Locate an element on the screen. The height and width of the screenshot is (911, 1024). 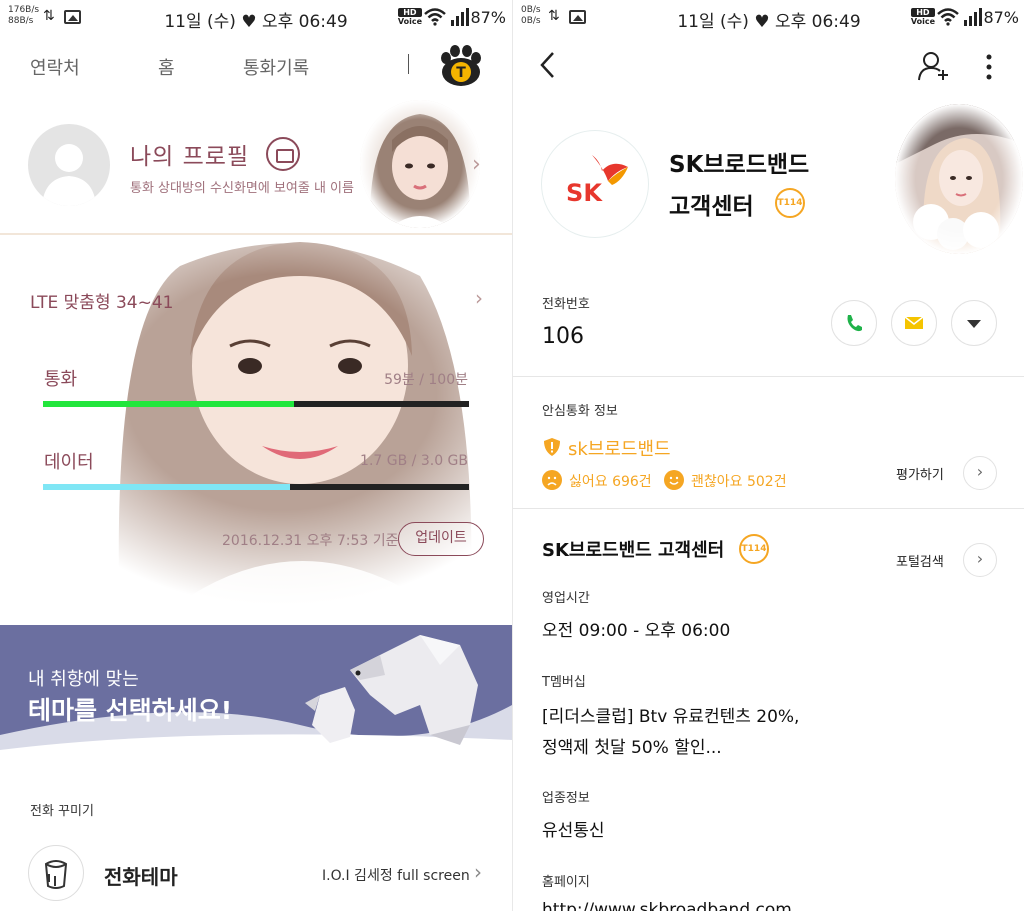
tab-home: 홈 is located at coordinates (166, 67).